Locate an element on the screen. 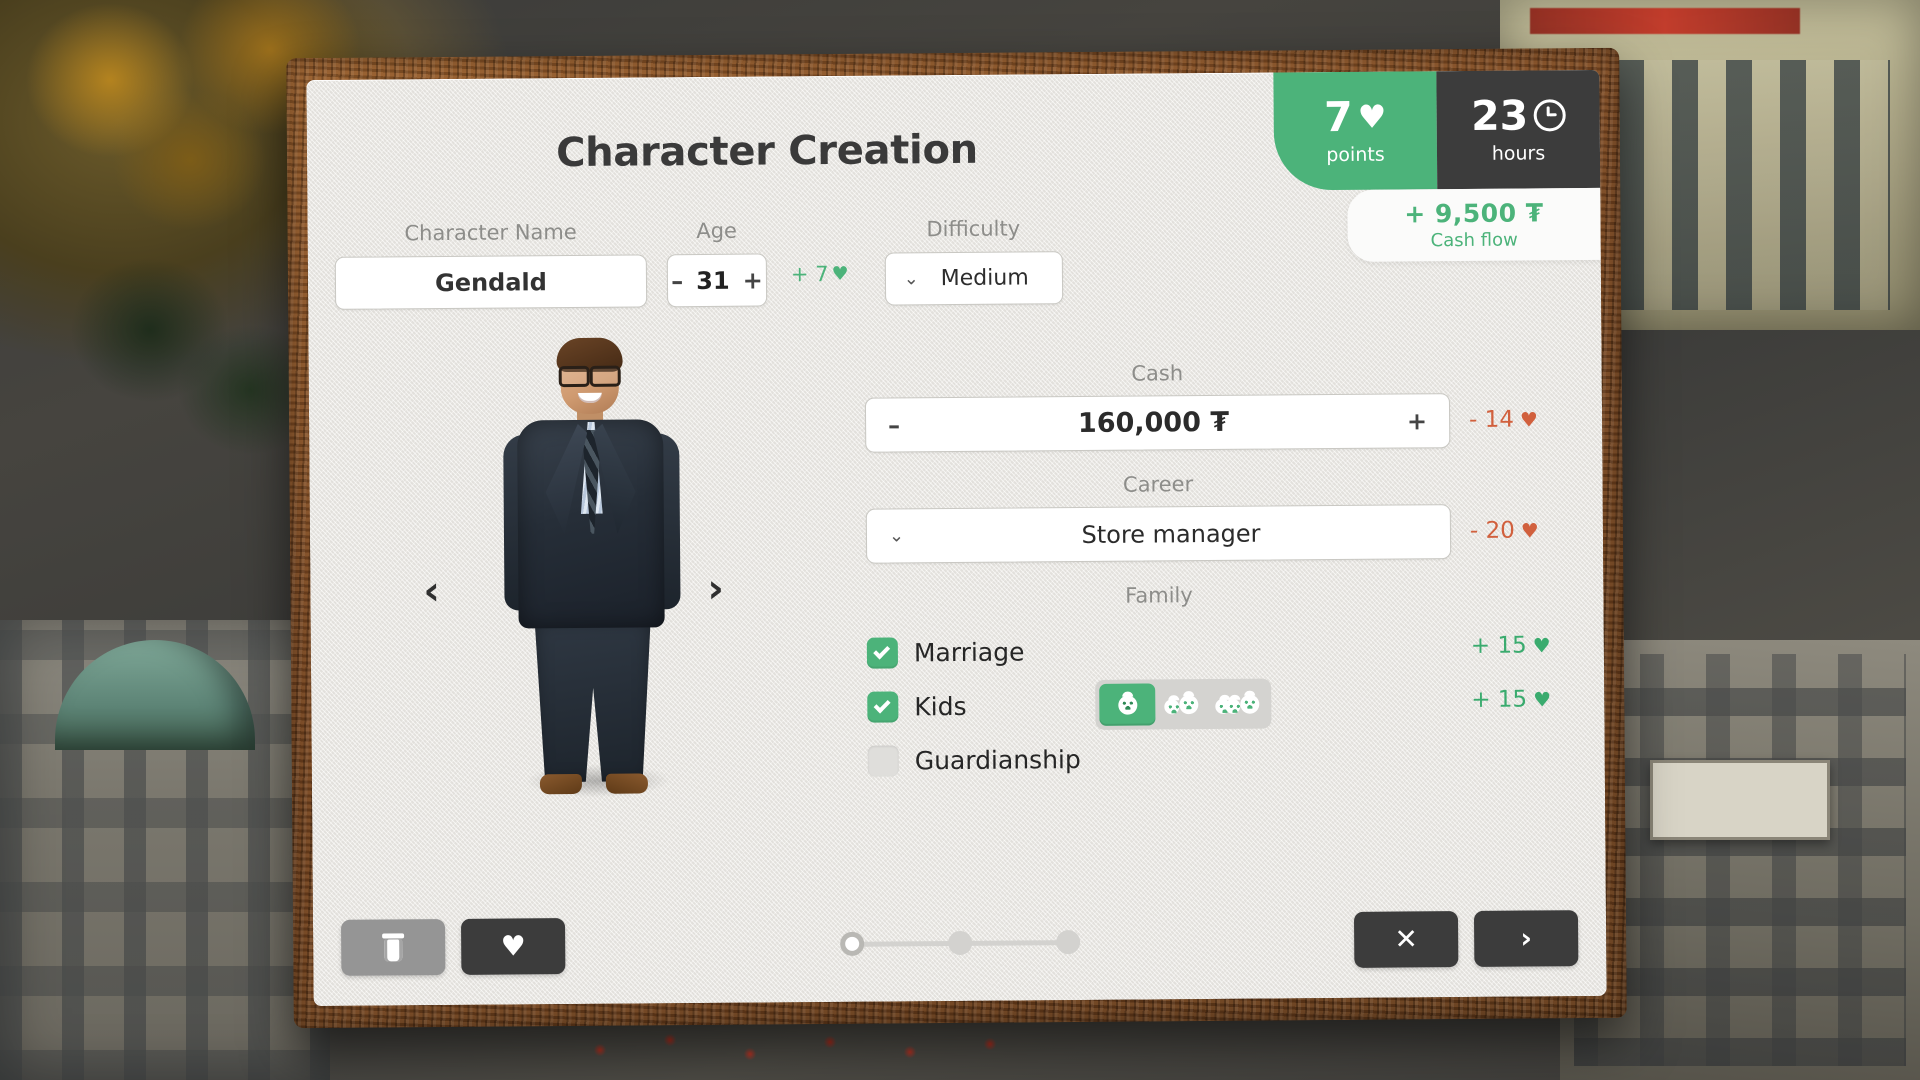  background-flowers is located at coordinates (800, 1050).